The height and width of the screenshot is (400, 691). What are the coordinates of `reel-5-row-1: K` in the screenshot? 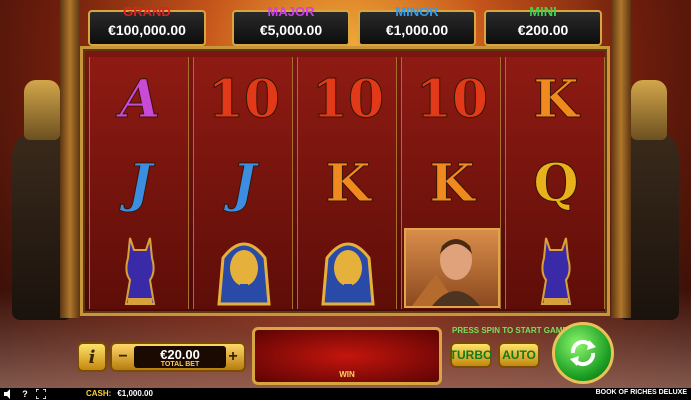 It's located at (556, 100).